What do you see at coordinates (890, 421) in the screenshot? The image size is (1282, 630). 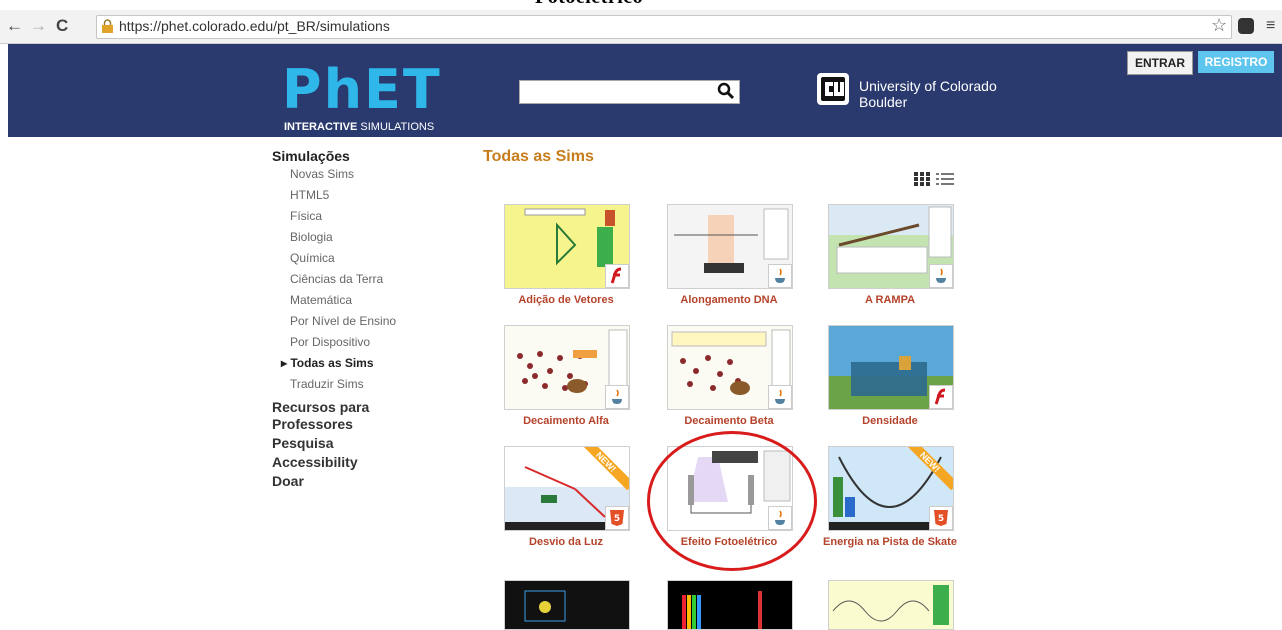 I see `sim-title: Densidade` at bounding box center [890, 421].